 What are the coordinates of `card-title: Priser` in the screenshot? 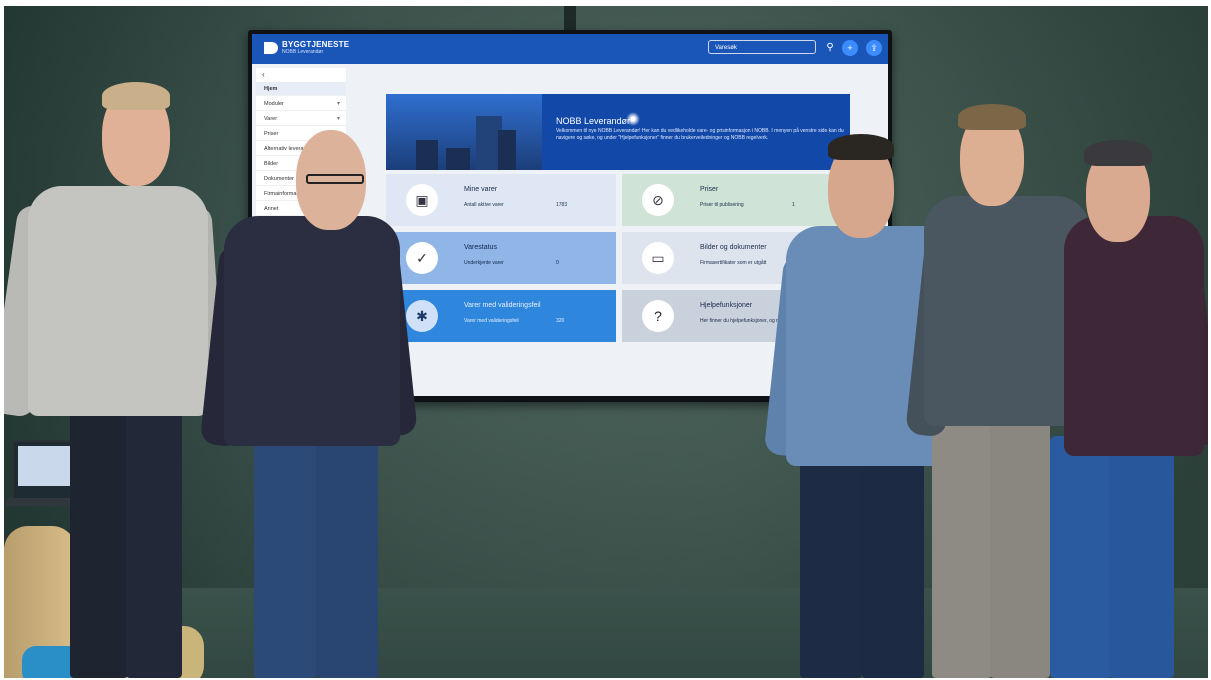 It's located at (709, 189).